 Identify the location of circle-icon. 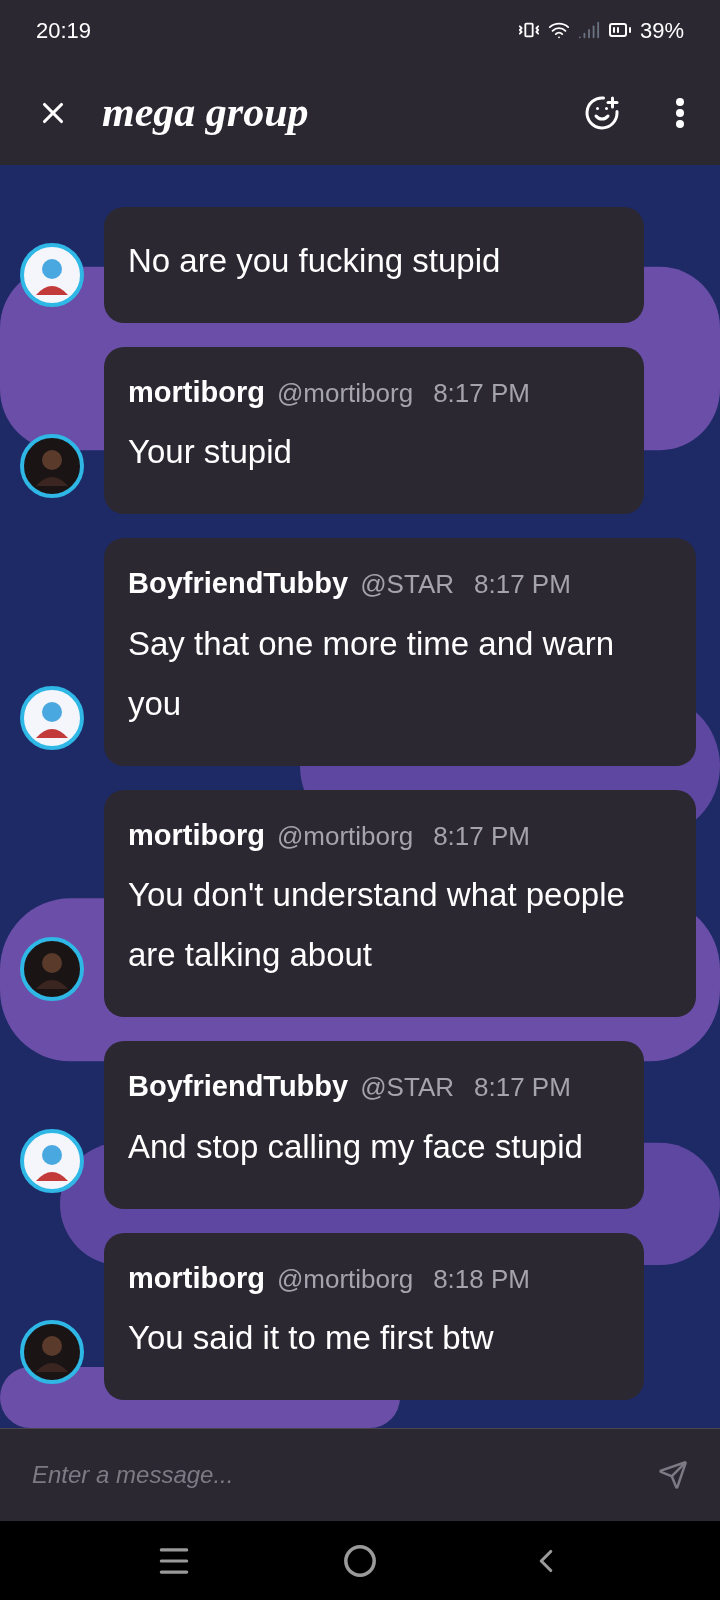
(360, 1560).